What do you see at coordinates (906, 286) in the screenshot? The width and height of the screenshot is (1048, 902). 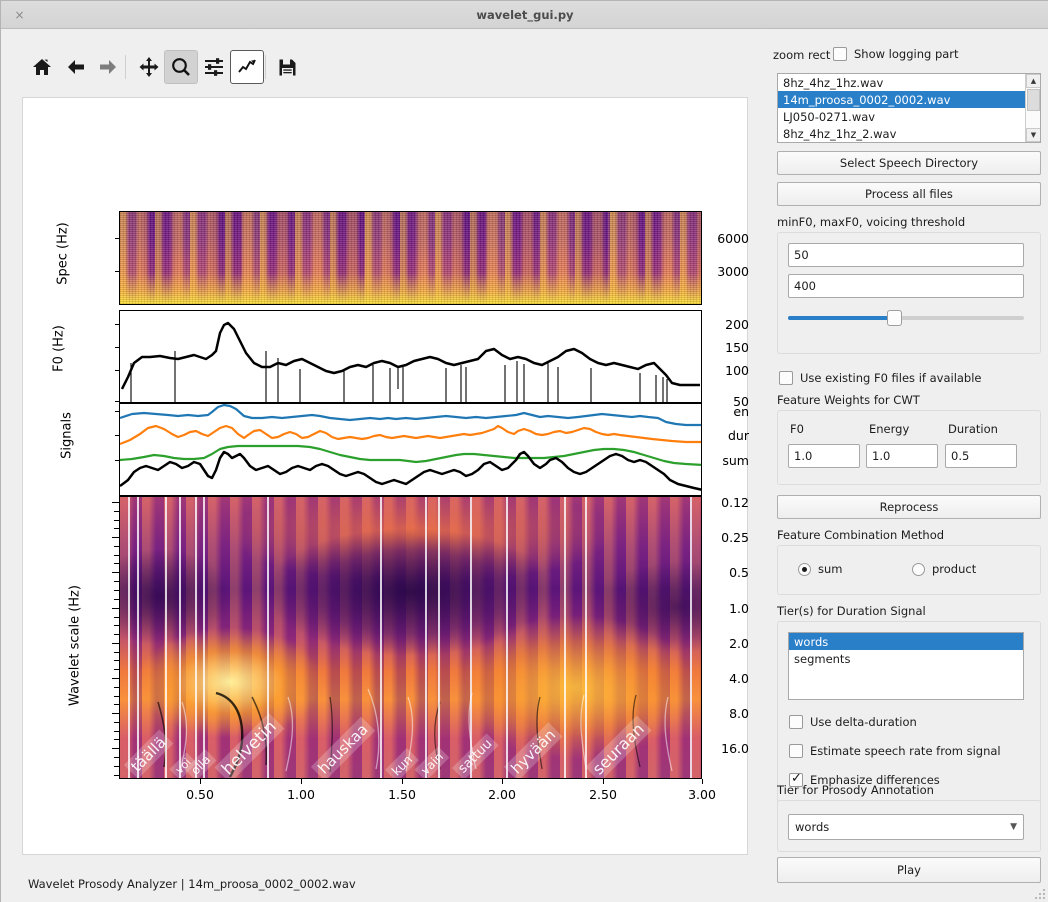 I see `max-f0-input: 400` at bounding box center [906, 286].